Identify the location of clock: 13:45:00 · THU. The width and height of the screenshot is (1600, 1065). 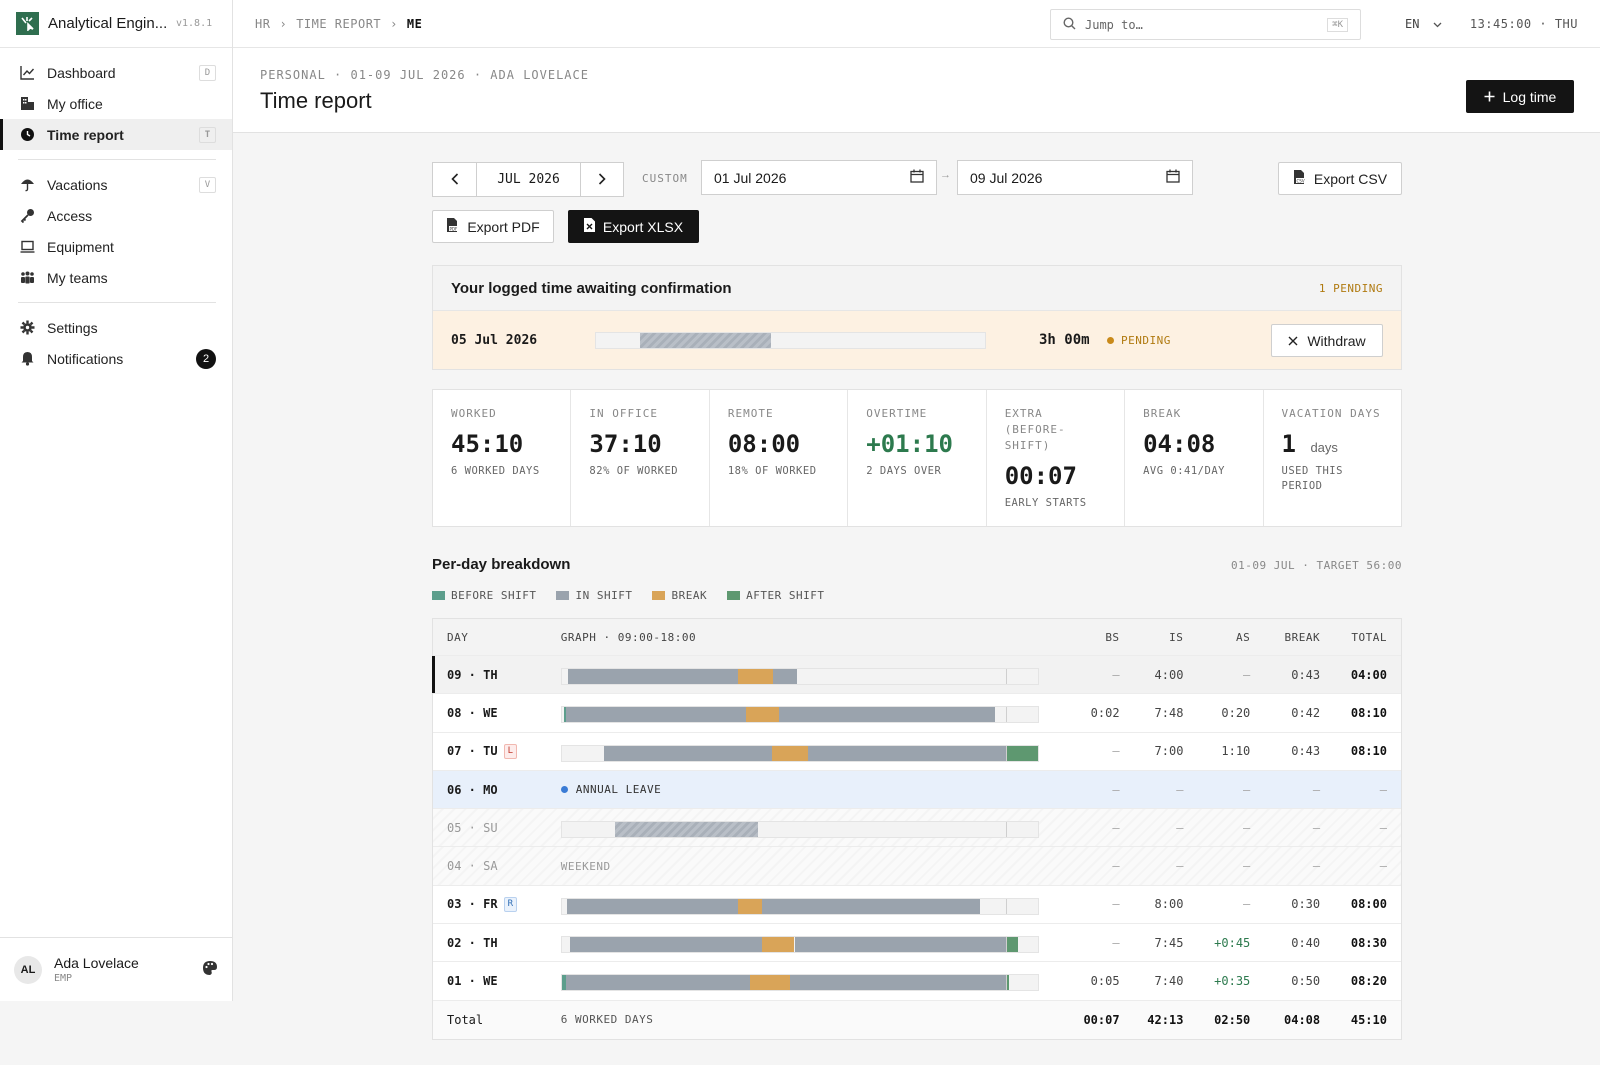
(1523, 24).